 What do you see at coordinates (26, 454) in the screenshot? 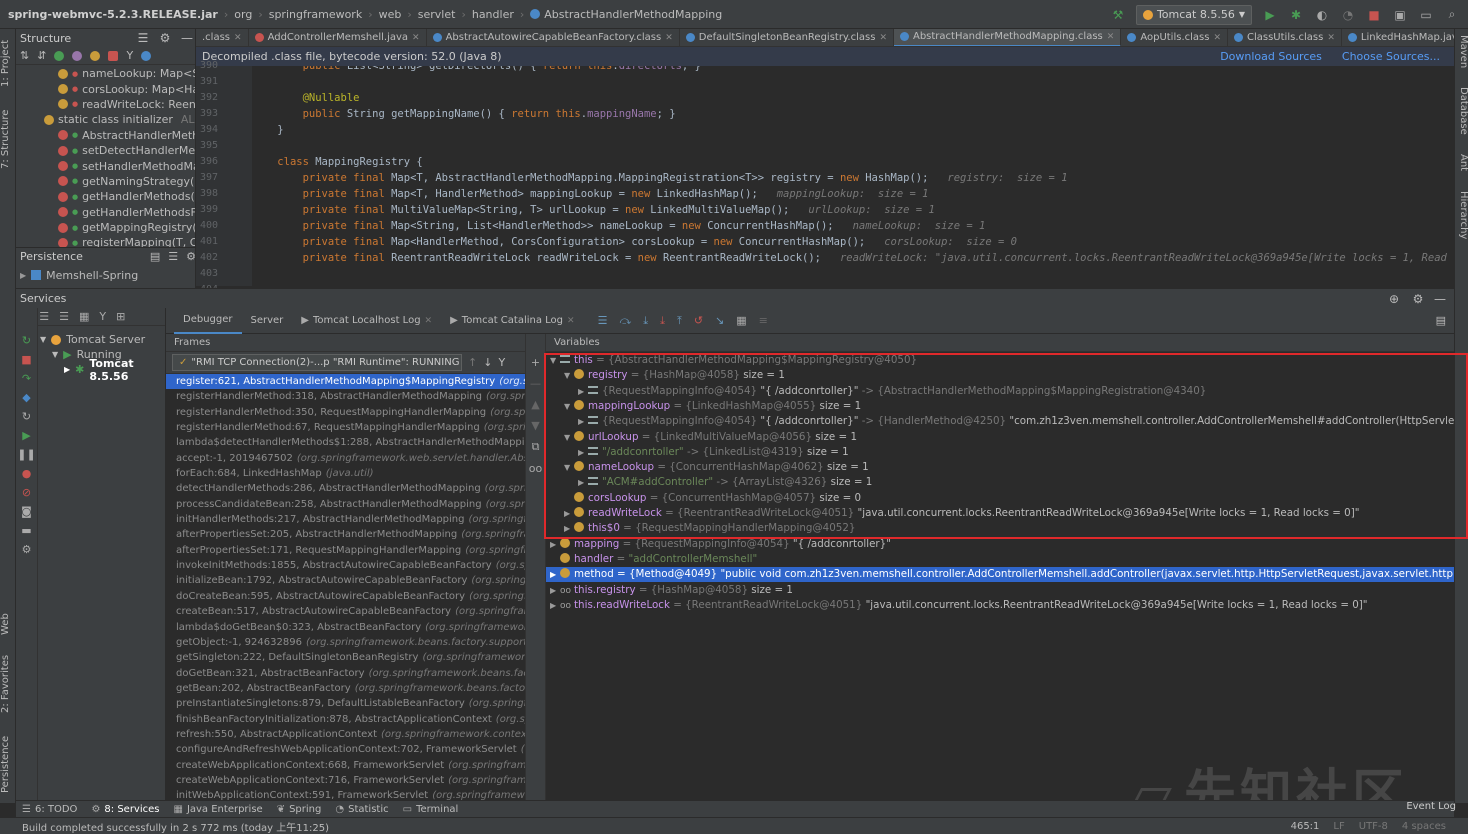
I see `pause-icon: ❚❚` at bounding box center [26, 454].